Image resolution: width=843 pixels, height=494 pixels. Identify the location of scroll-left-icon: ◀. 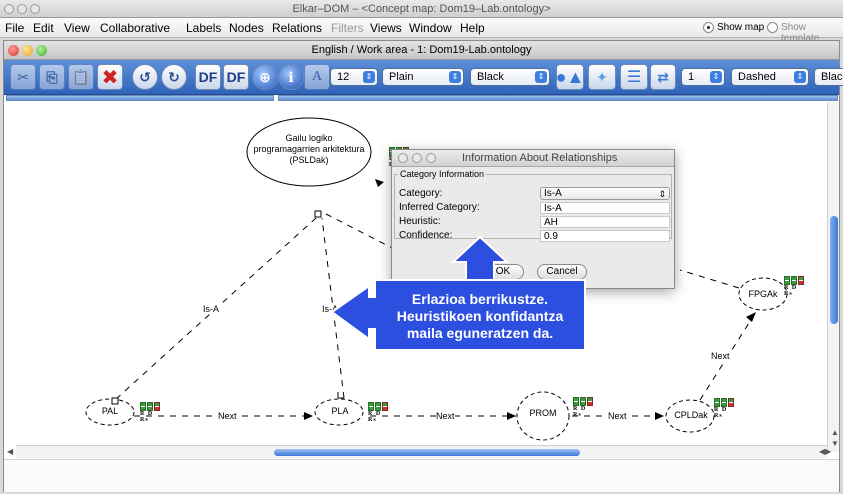
(10, 451).